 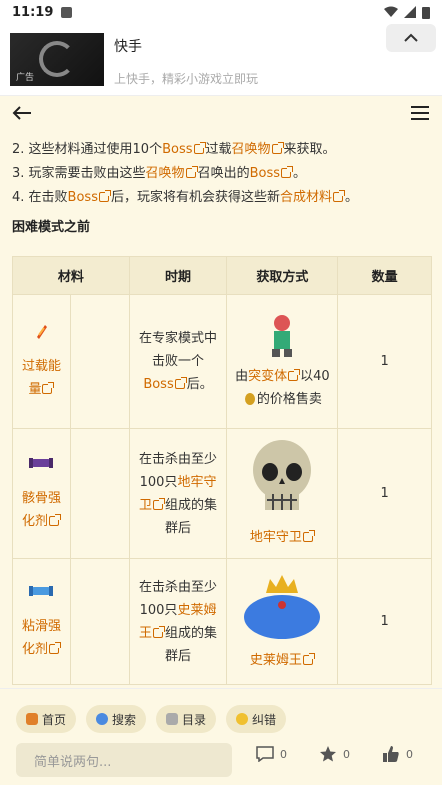 I want to click on period-cell: 在击杀由至少100只地牢守卫 组成的集群后, so click(x=178, y=493).